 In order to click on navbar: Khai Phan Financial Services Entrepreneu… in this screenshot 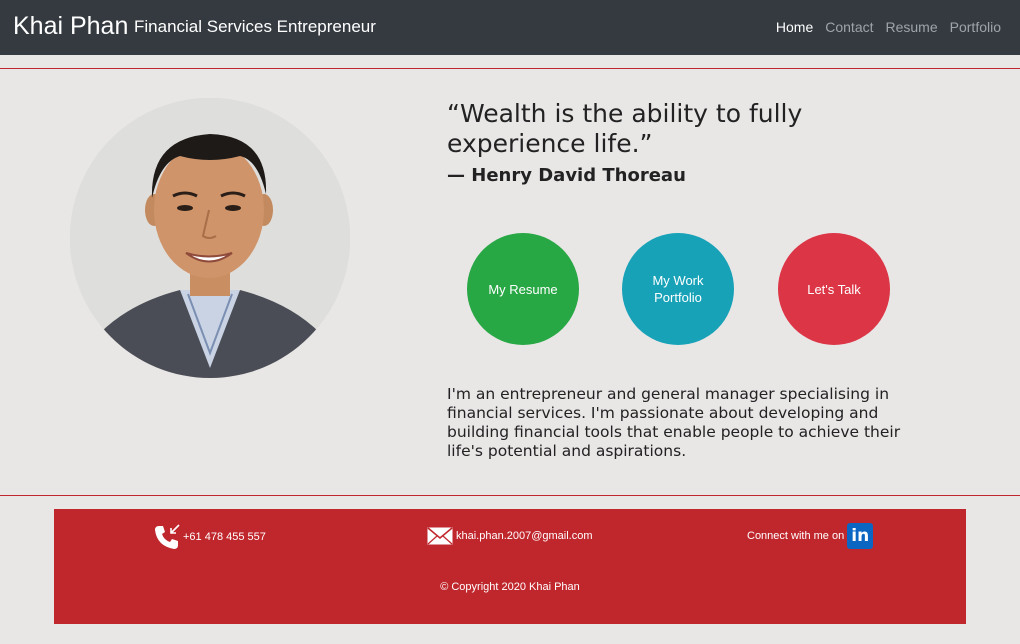, I will do `click(510, 27)`.